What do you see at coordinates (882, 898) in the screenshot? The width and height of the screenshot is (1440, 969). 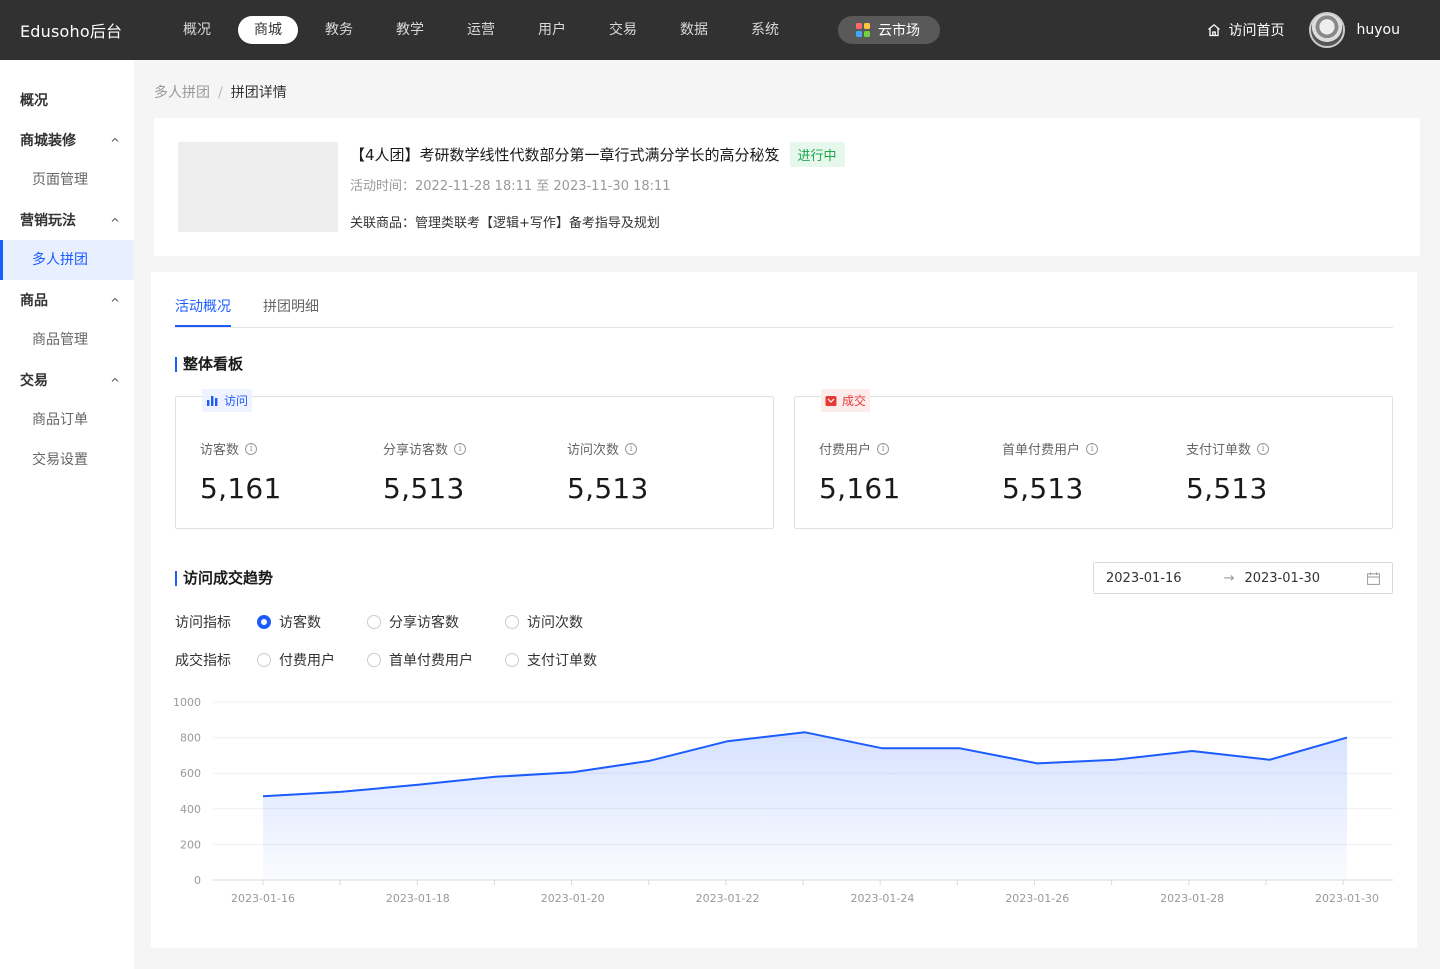 I see `x-tick-label: 2023-01-24` at bounding box center [882, 898].